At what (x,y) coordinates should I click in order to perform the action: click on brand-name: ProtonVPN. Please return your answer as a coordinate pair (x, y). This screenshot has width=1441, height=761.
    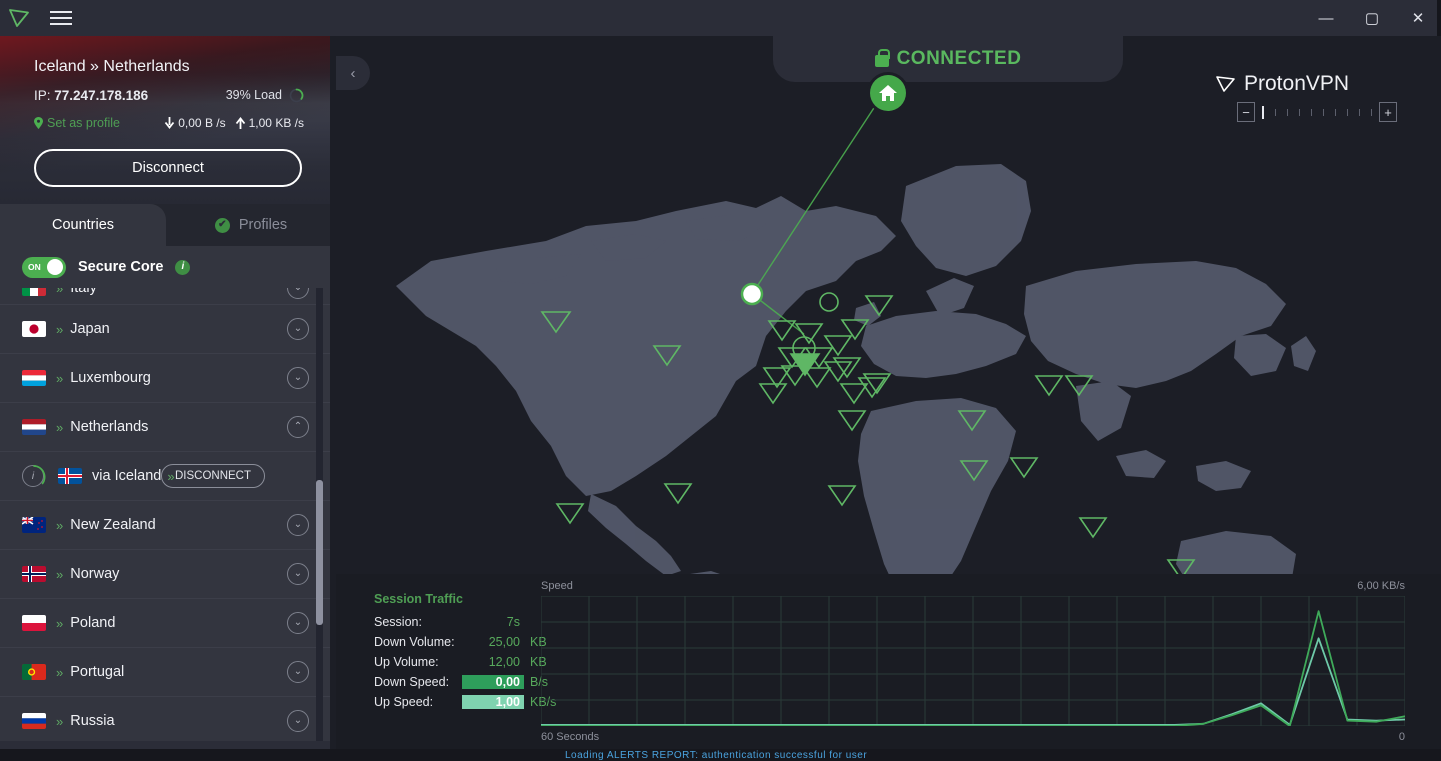
    Looking at the image, I should click on (1297, 83).